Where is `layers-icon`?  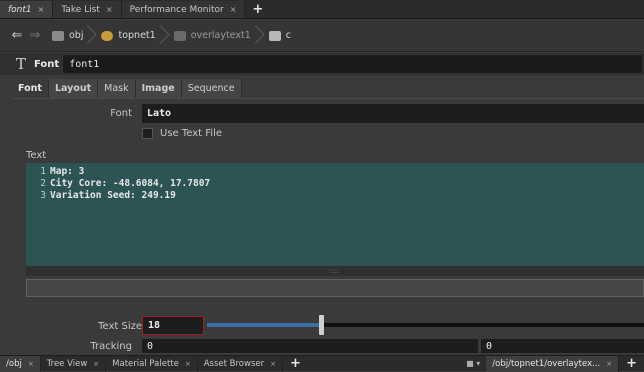
layers-icon is located at coordinates (274, 35).